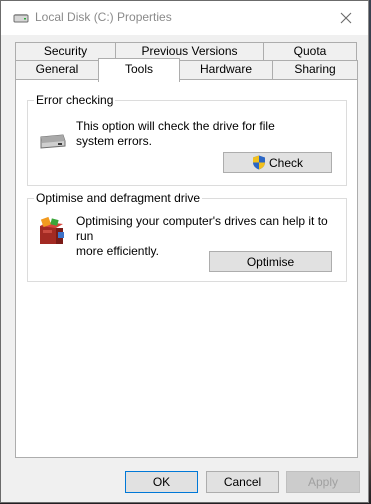 The image size is (371, 504). I want to click on optimise-button-label: Optimise, so click(270, 261).